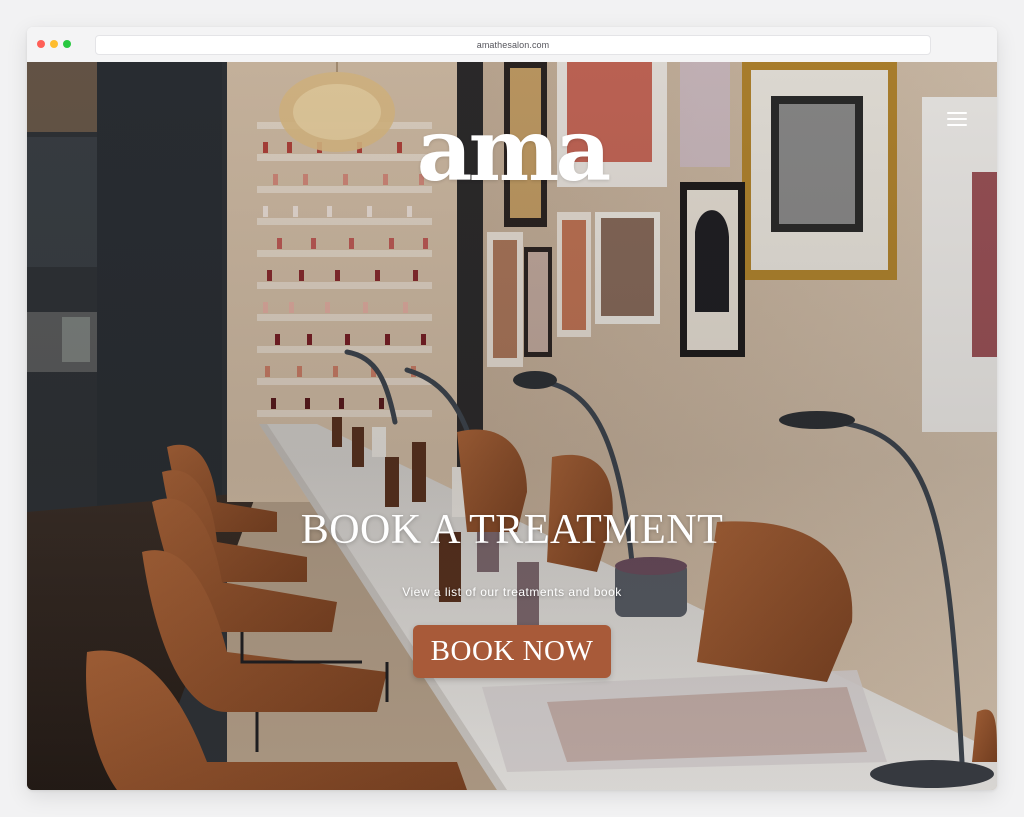 Image resolution: width=1024 pixels, height=817 pixels. I want to click on maximize-window-dot, so click(67, 44).